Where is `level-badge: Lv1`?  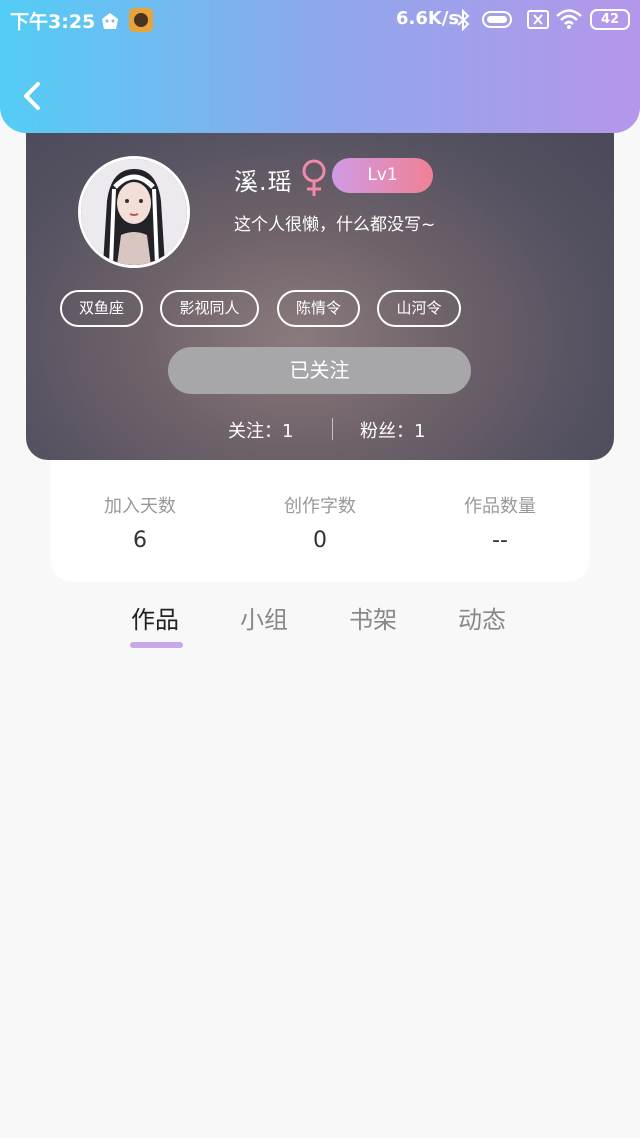 level-badge: Lv1 is located at coordinates (382, 175).